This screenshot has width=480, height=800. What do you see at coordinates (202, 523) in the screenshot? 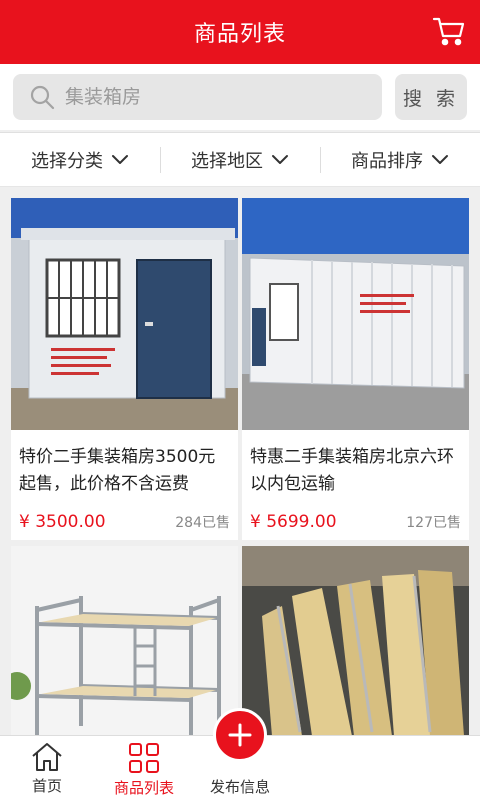
I see `product-sold-count: 284已售` at bounding box center [202, 523].